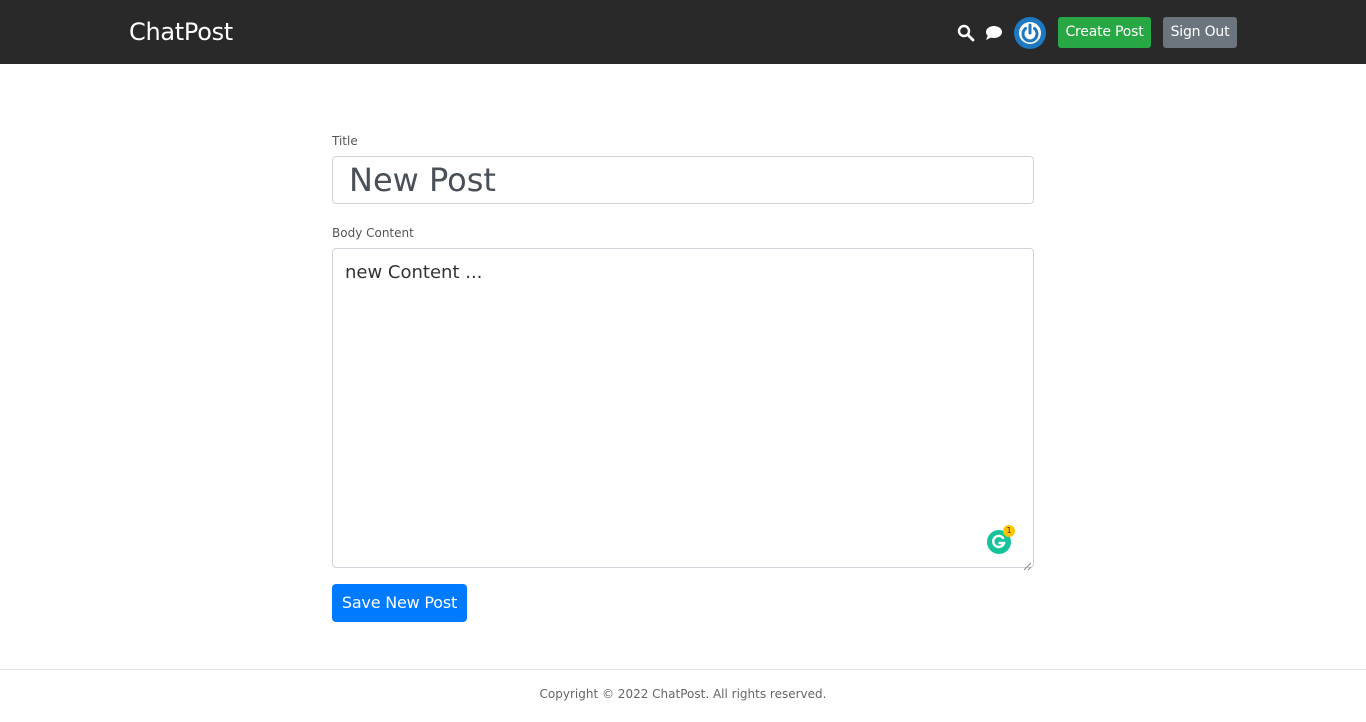 This screenshot has width=1366, height=722. What do you see at coordinates (1030, 33) in the screenshot?
I see `power-icon` at bounding box center [1030, 33].